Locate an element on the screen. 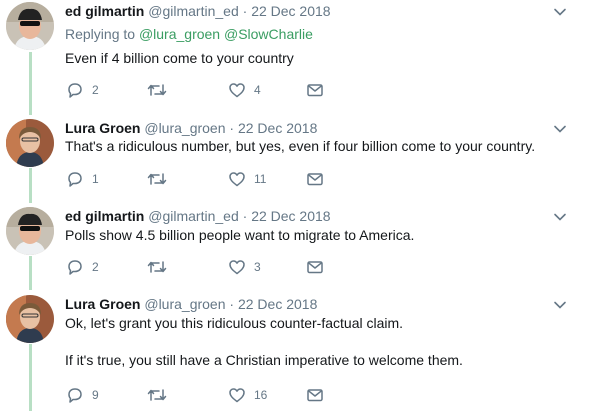  tweet-actions: 9 16 is located at coordinates (215, 395).